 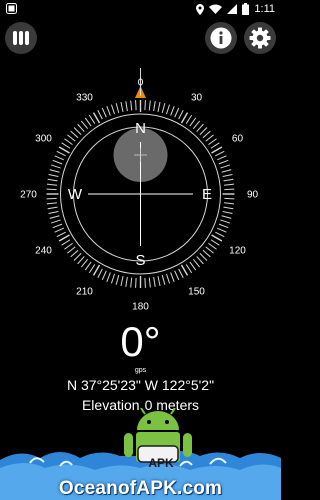 What do you see at coordinates (140, 341) in the screenshot?
I see `heading-value: 0°` at bounding box center [140, 341].